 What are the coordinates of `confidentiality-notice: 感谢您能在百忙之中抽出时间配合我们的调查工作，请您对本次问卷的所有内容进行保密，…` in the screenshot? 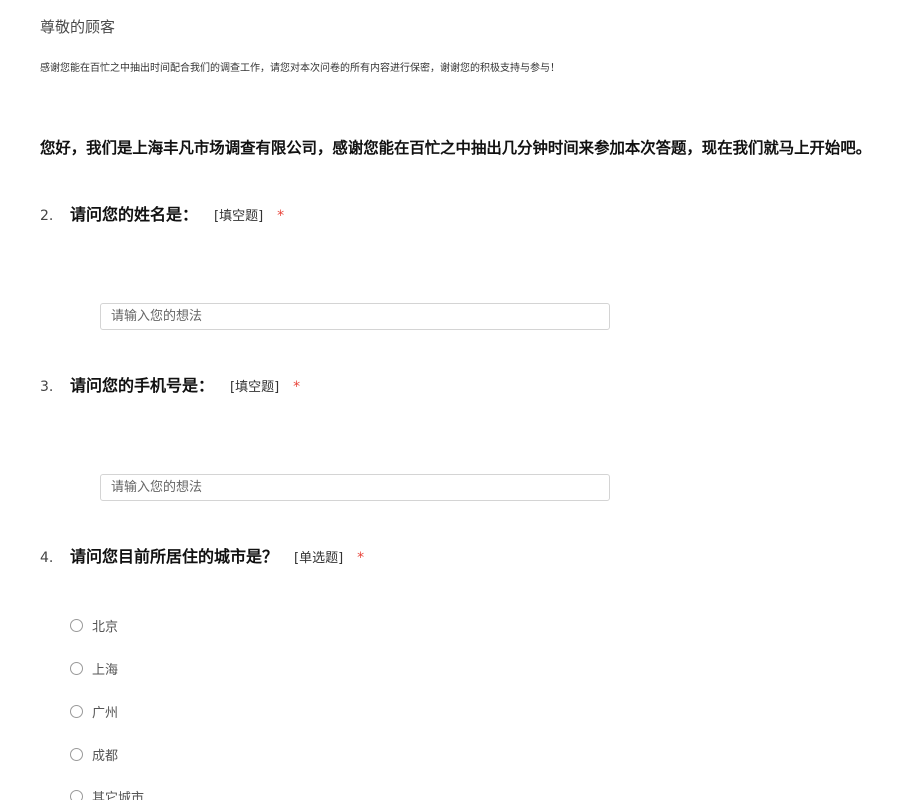 It's located at (300, 68).